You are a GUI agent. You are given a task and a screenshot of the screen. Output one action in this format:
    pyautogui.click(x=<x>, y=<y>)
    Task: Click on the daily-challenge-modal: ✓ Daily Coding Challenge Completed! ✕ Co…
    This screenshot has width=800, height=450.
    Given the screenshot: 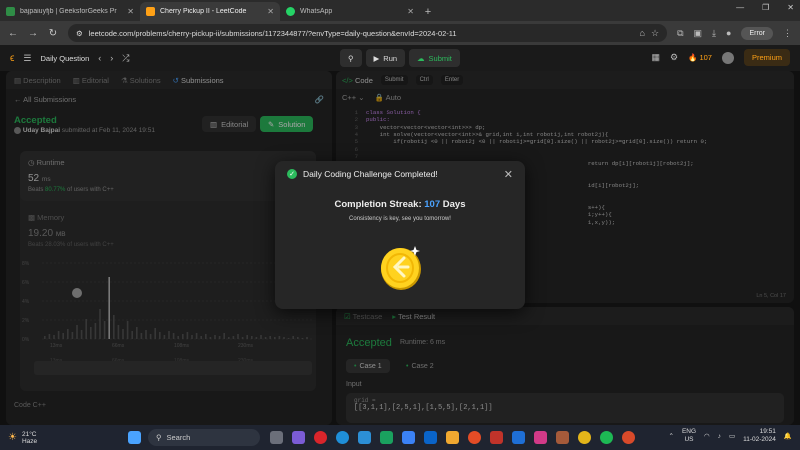 What is the action you would take?
    pyautogui.click(x=400, y=235)
    